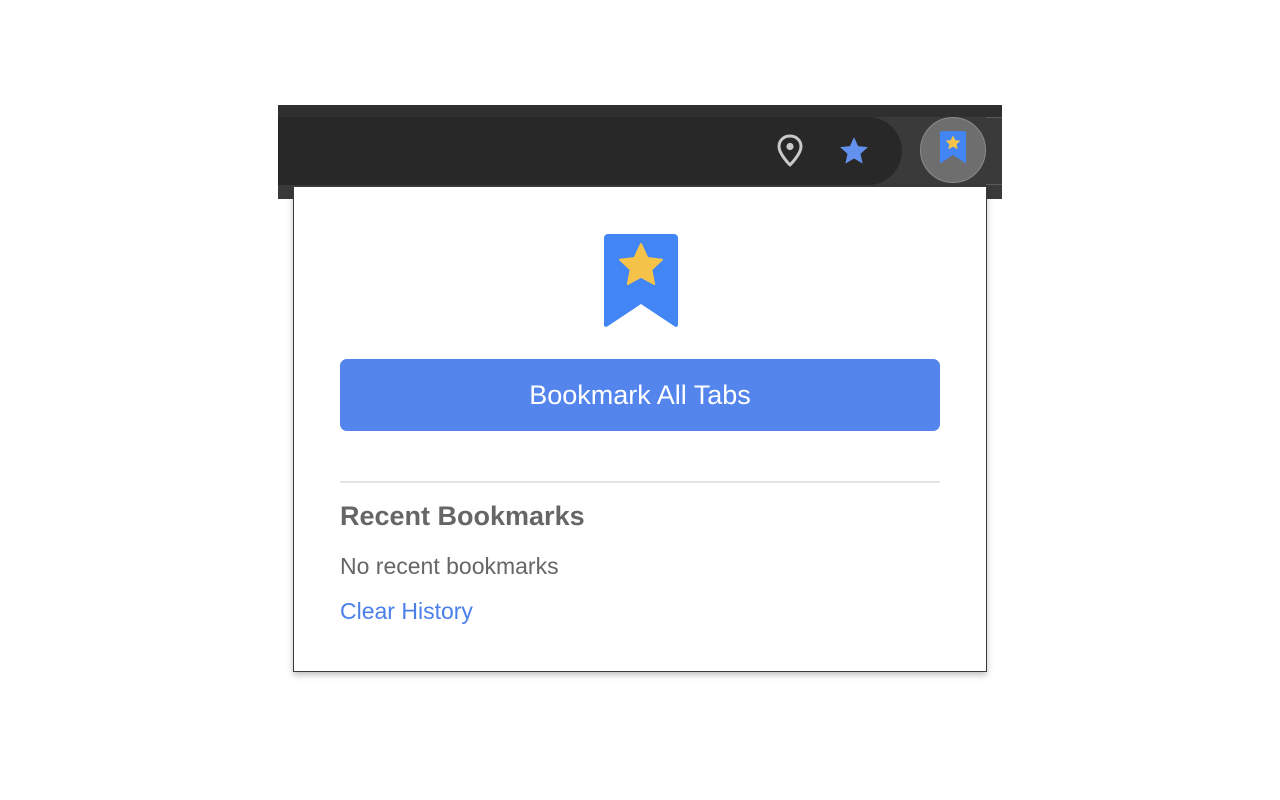 The height and width of the screenshot is (800, 1280). I want to click on star-icon, so click(854, 151).